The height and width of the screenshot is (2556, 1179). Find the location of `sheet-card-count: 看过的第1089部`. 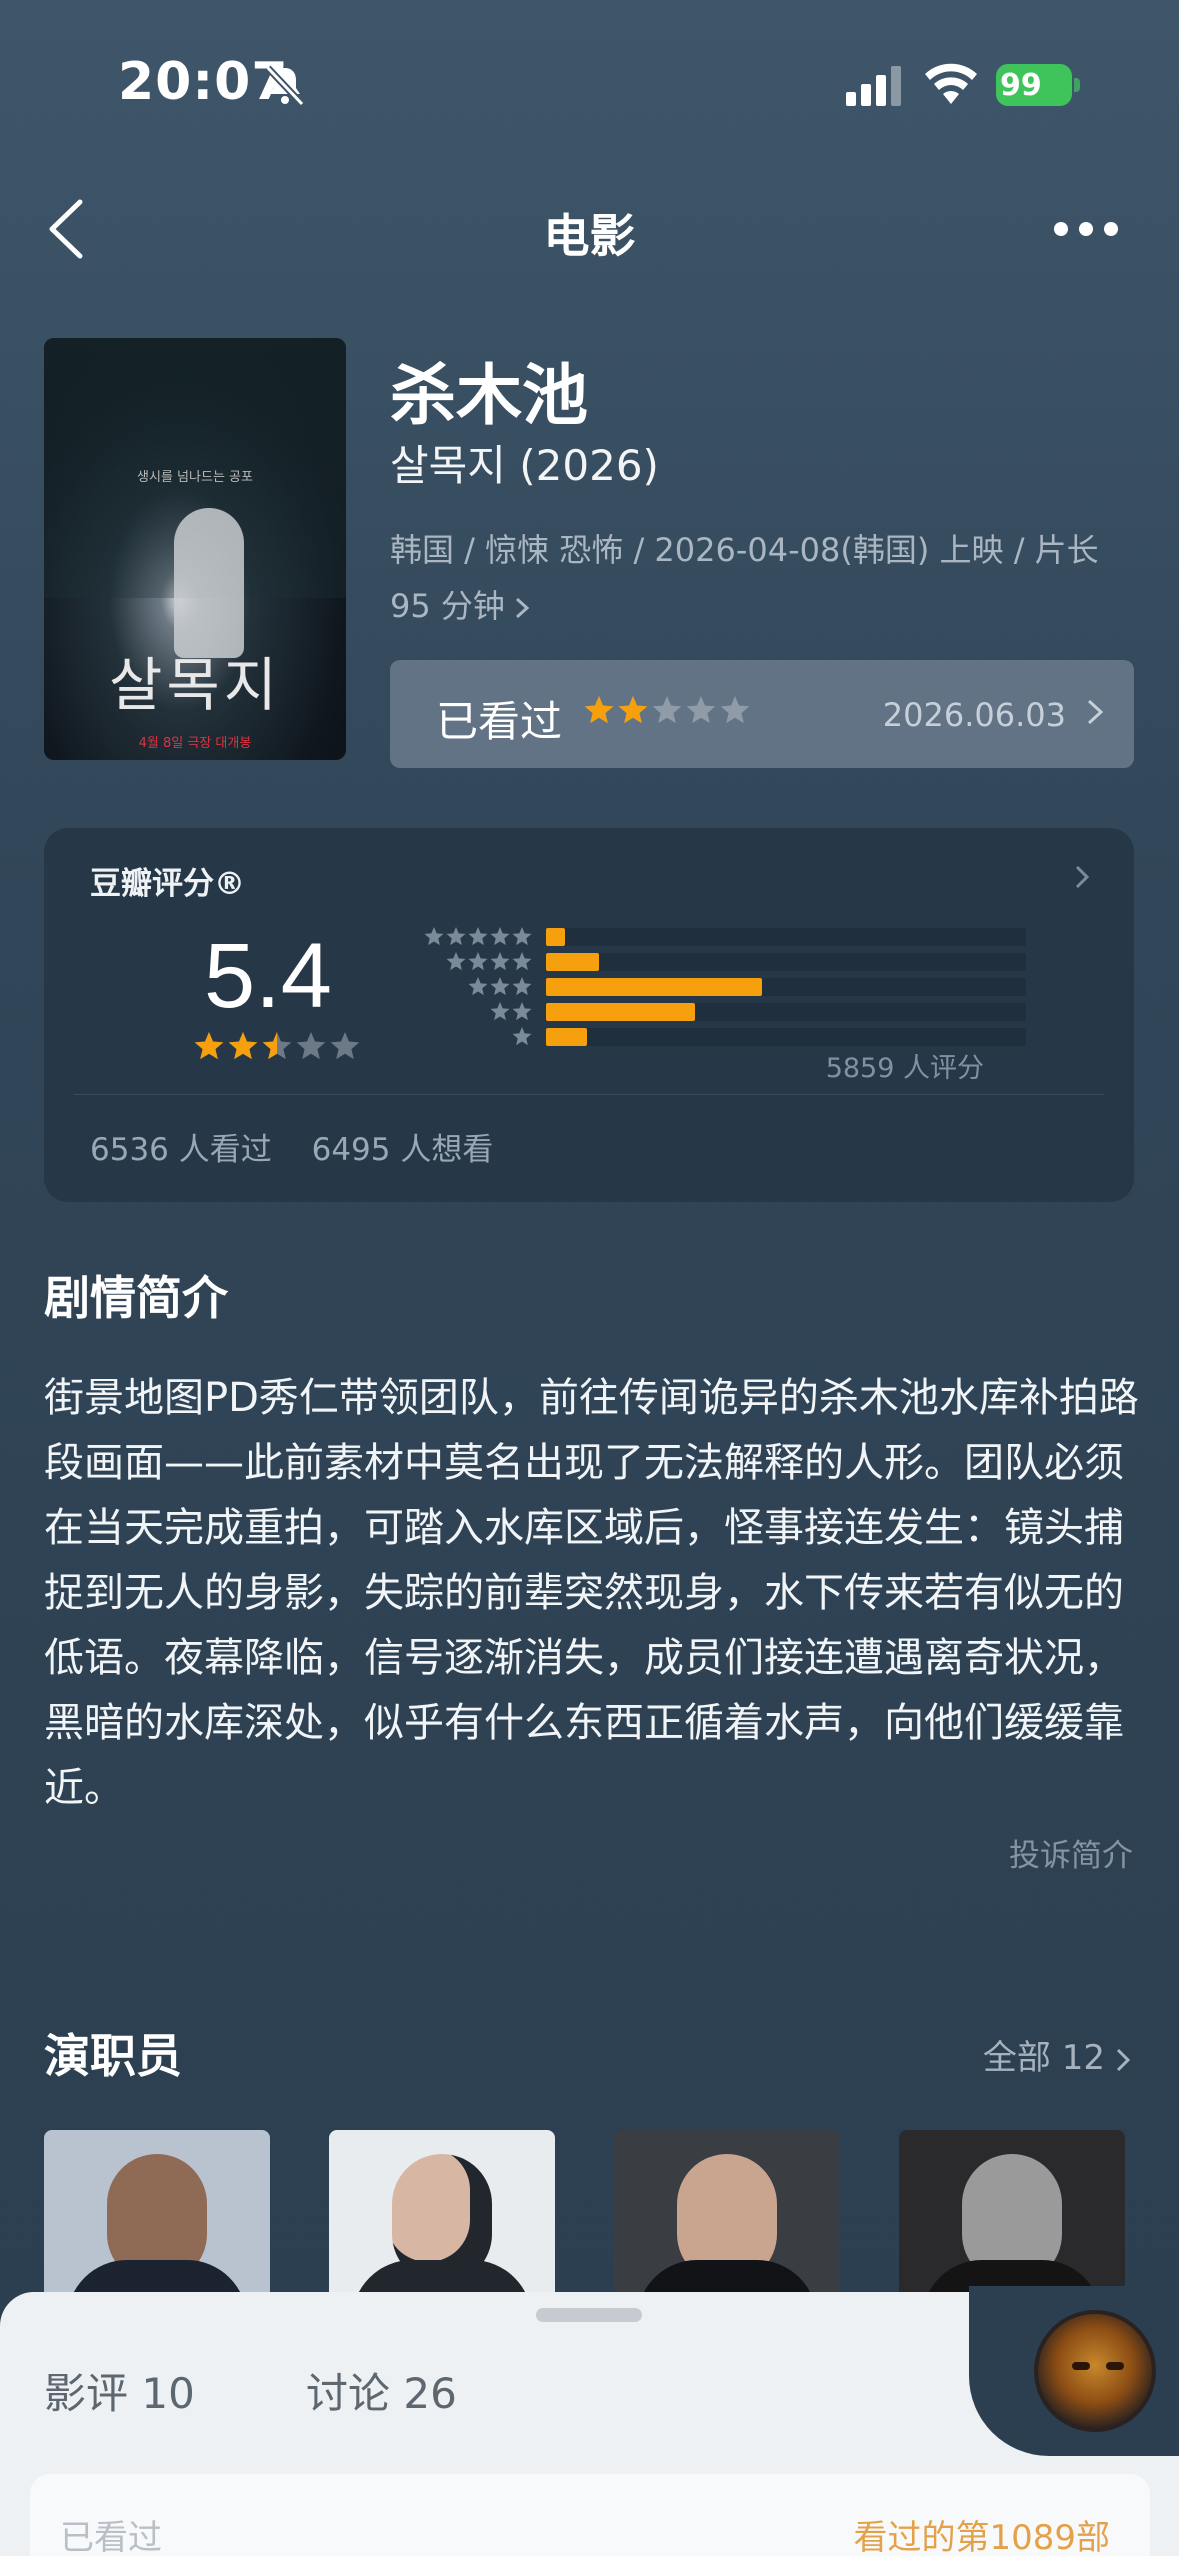

sheet-card-count: 看过的第1089部 is located at coordinates (981, 2537).